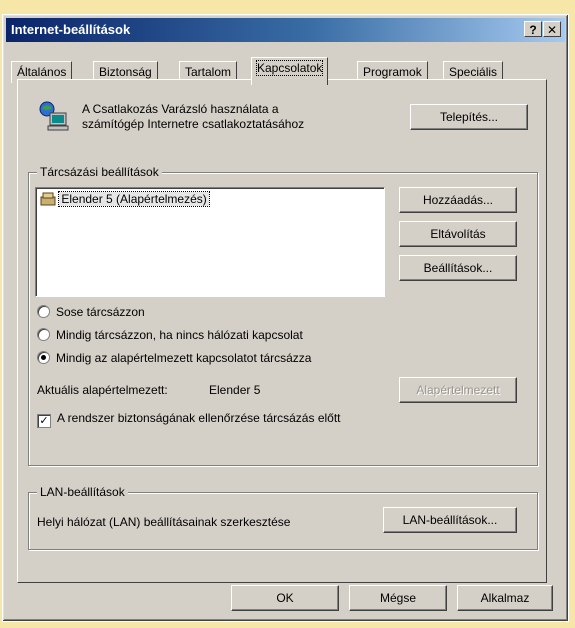 This screenshot has height=628, width=575. I want to click on help-button: ?, so click(533, 29).